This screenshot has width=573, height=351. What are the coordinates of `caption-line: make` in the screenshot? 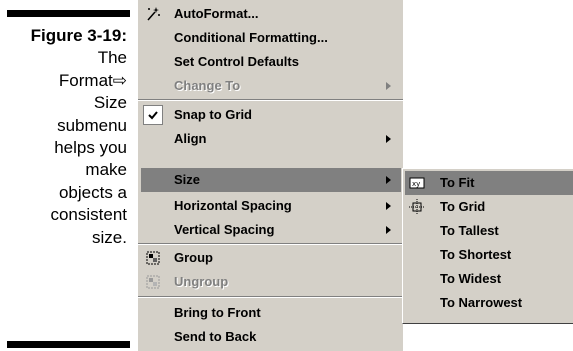 It's located at (106, 170).